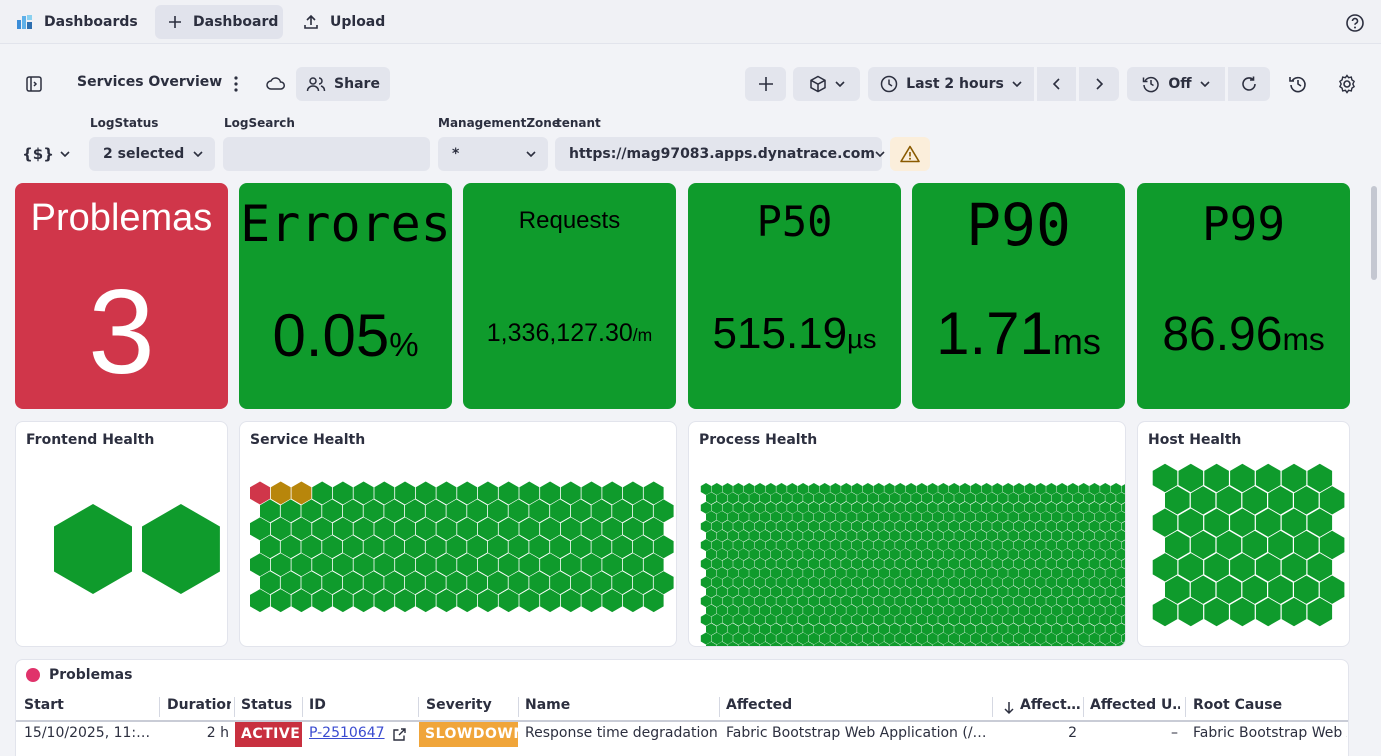 The height and width of the screenshot is (756, 1381). What do you see at coordinates (89, 709) in the screenshot?
I see `column-header-start: Start` at bounding box center [89, 709].